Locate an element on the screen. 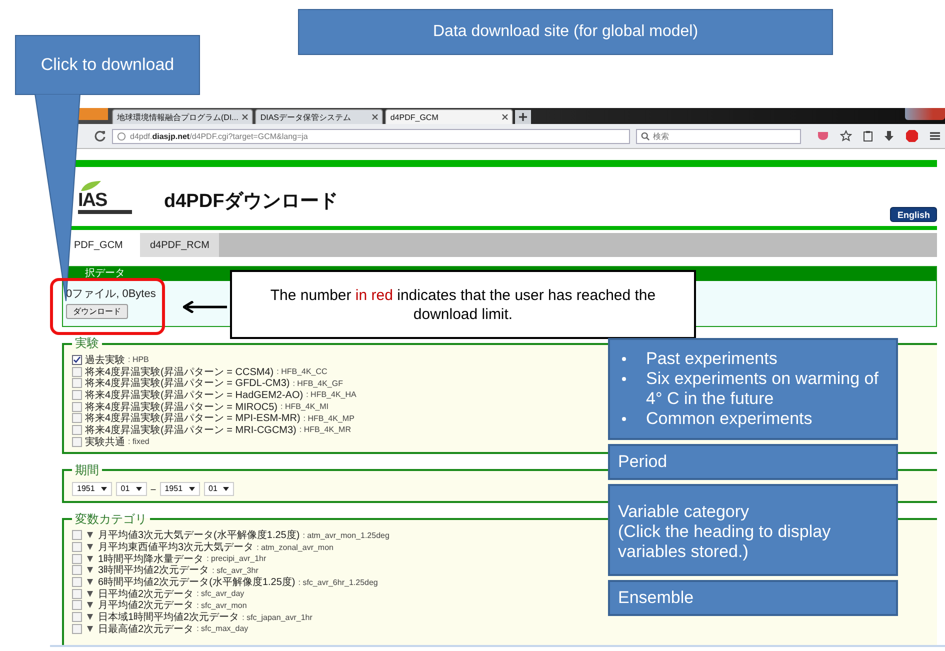  variable-code: : sfc_max_day is located at coordinates (222, 629).